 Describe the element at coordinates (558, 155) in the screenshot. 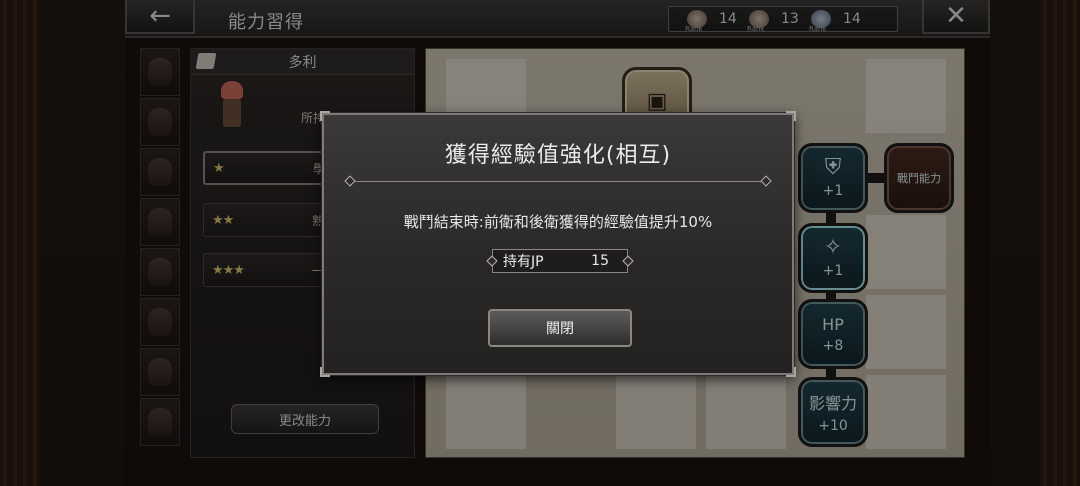

I see `dialog-title: 獲得經驗值強化(相互)` at that location.